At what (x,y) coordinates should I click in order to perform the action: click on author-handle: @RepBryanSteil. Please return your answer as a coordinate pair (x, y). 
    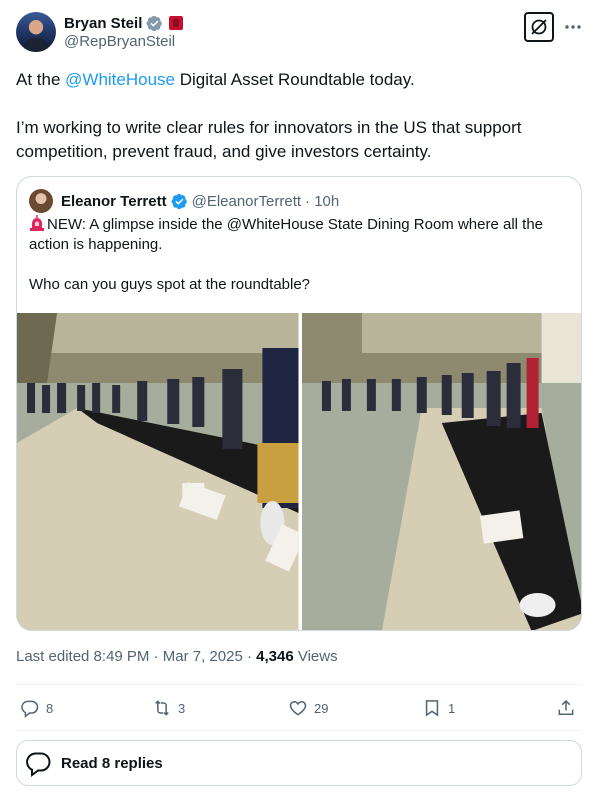
    Looking at the image, I should click on (119, 41).